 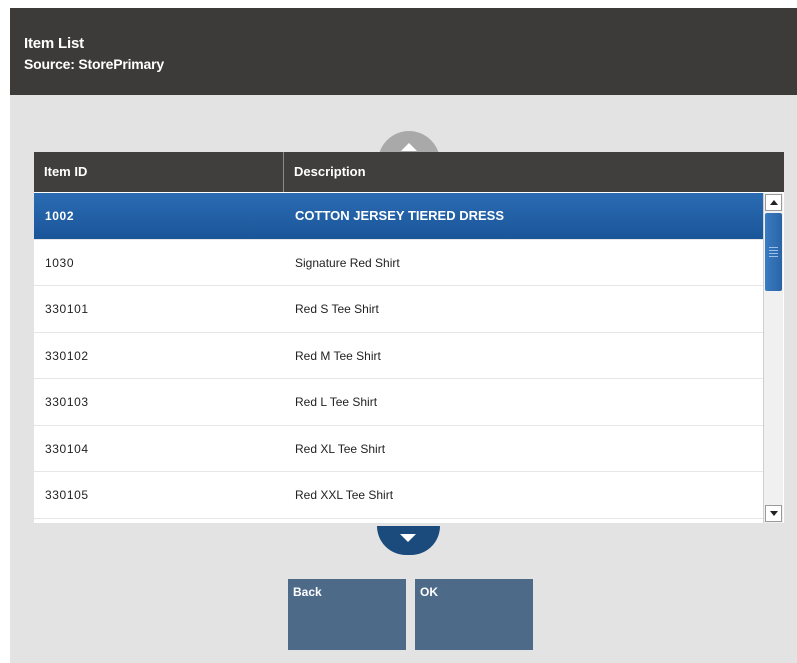 I want to click on description-cell: Red S Tee Shirt, so click(x=337, y=309).